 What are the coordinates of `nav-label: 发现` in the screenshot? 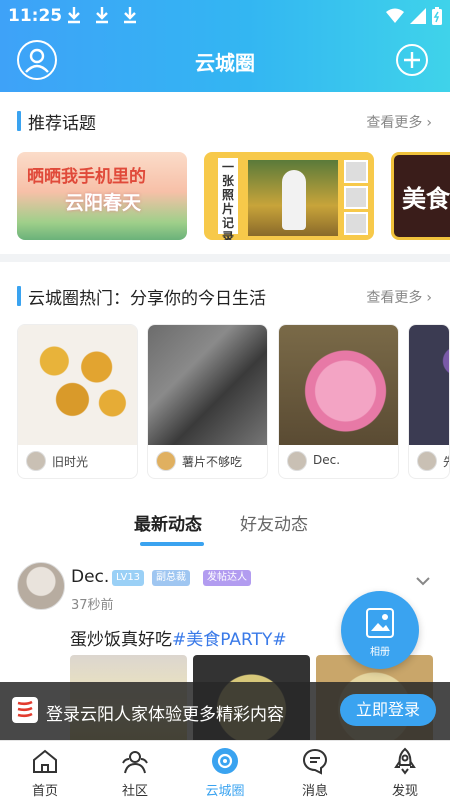 It's located at (404, 791).